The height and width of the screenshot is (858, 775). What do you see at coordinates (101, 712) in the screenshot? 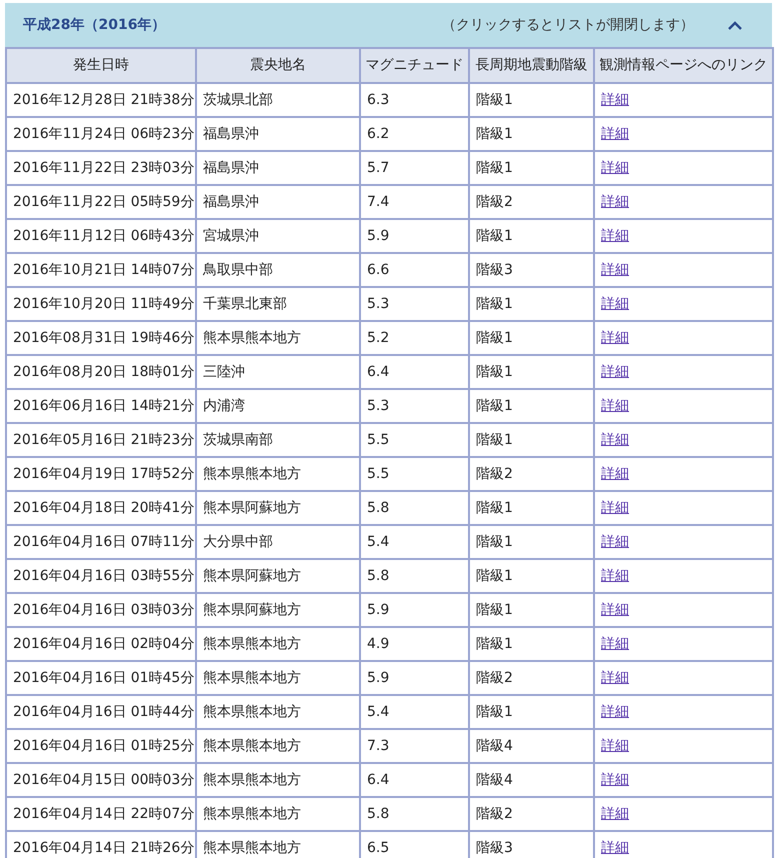
I see `table-cell: 2016年04月16日 01時44分` at bounding box center [101, 712].